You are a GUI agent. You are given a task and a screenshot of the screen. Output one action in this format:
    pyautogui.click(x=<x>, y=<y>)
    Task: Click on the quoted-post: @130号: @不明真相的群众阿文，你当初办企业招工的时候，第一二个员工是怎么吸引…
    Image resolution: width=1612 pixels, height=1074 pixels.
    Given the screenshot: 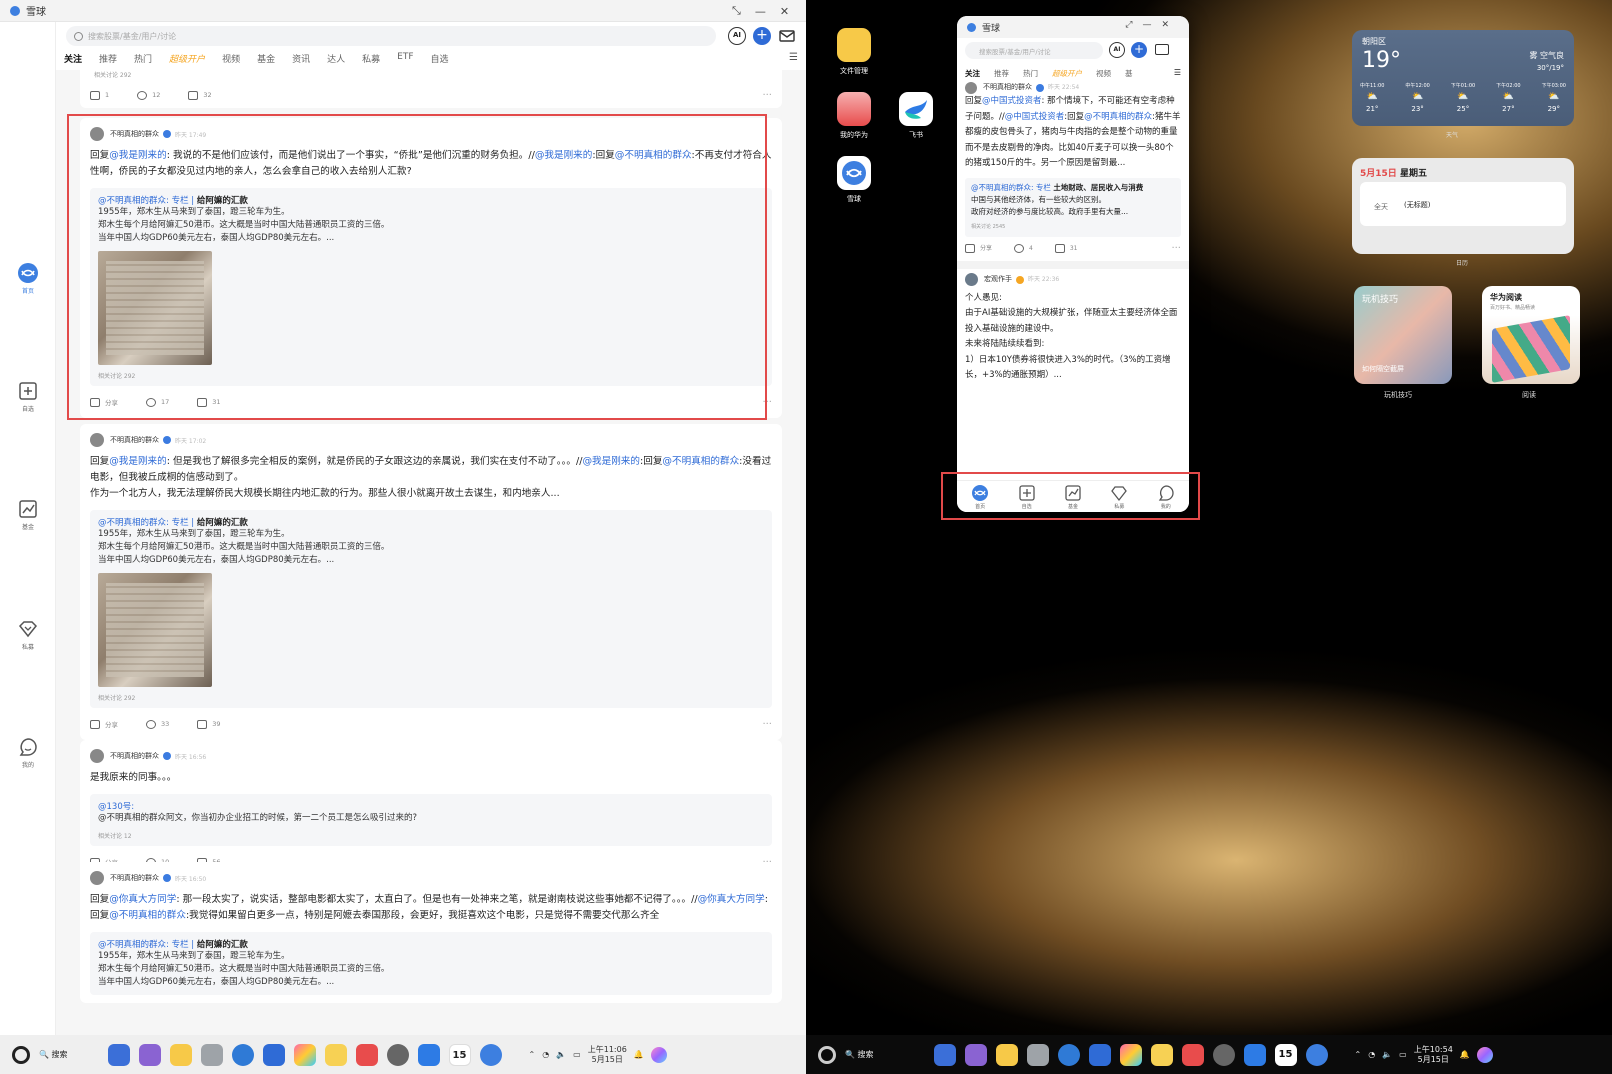 What is the action you would take?
    pyautogui.click(x=431, y=820)
    